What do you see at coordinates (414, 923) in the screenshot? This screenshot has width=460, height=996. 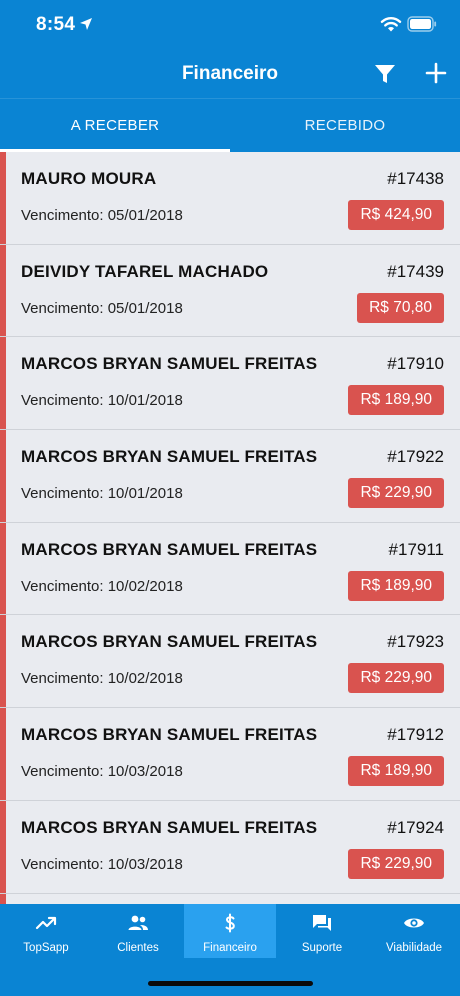 I see `eye-icon` at bounding box center [414, 923].